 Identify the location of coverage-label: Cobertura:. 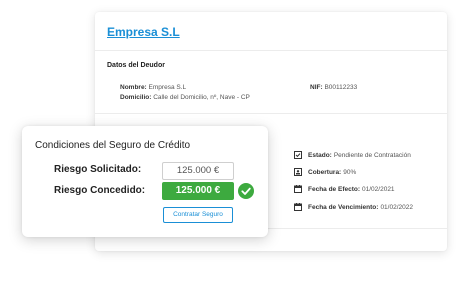
(325, 172).